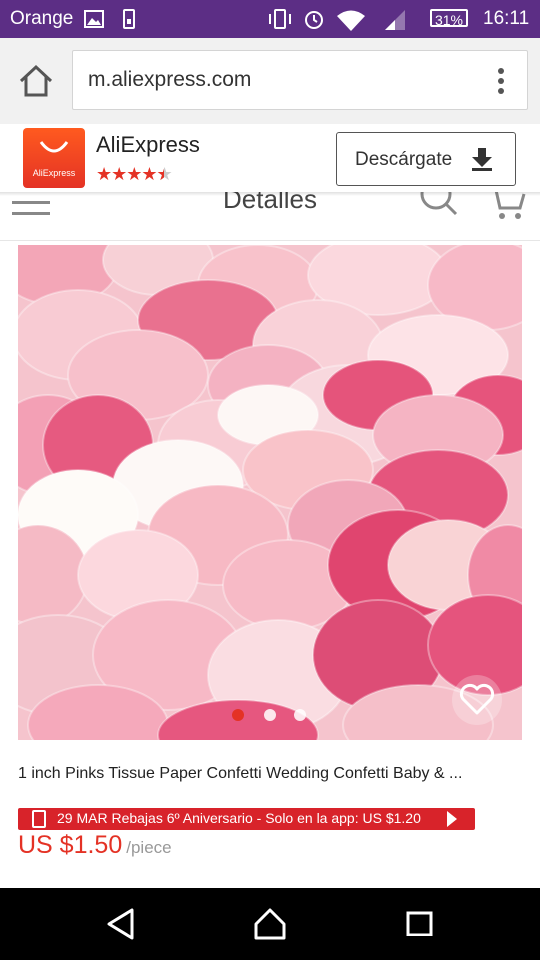  What do you see at coordinates (54, 158) in the screenshot?
I see `aliexpress-logo: AliExpress` at bounding box center [54, 158].